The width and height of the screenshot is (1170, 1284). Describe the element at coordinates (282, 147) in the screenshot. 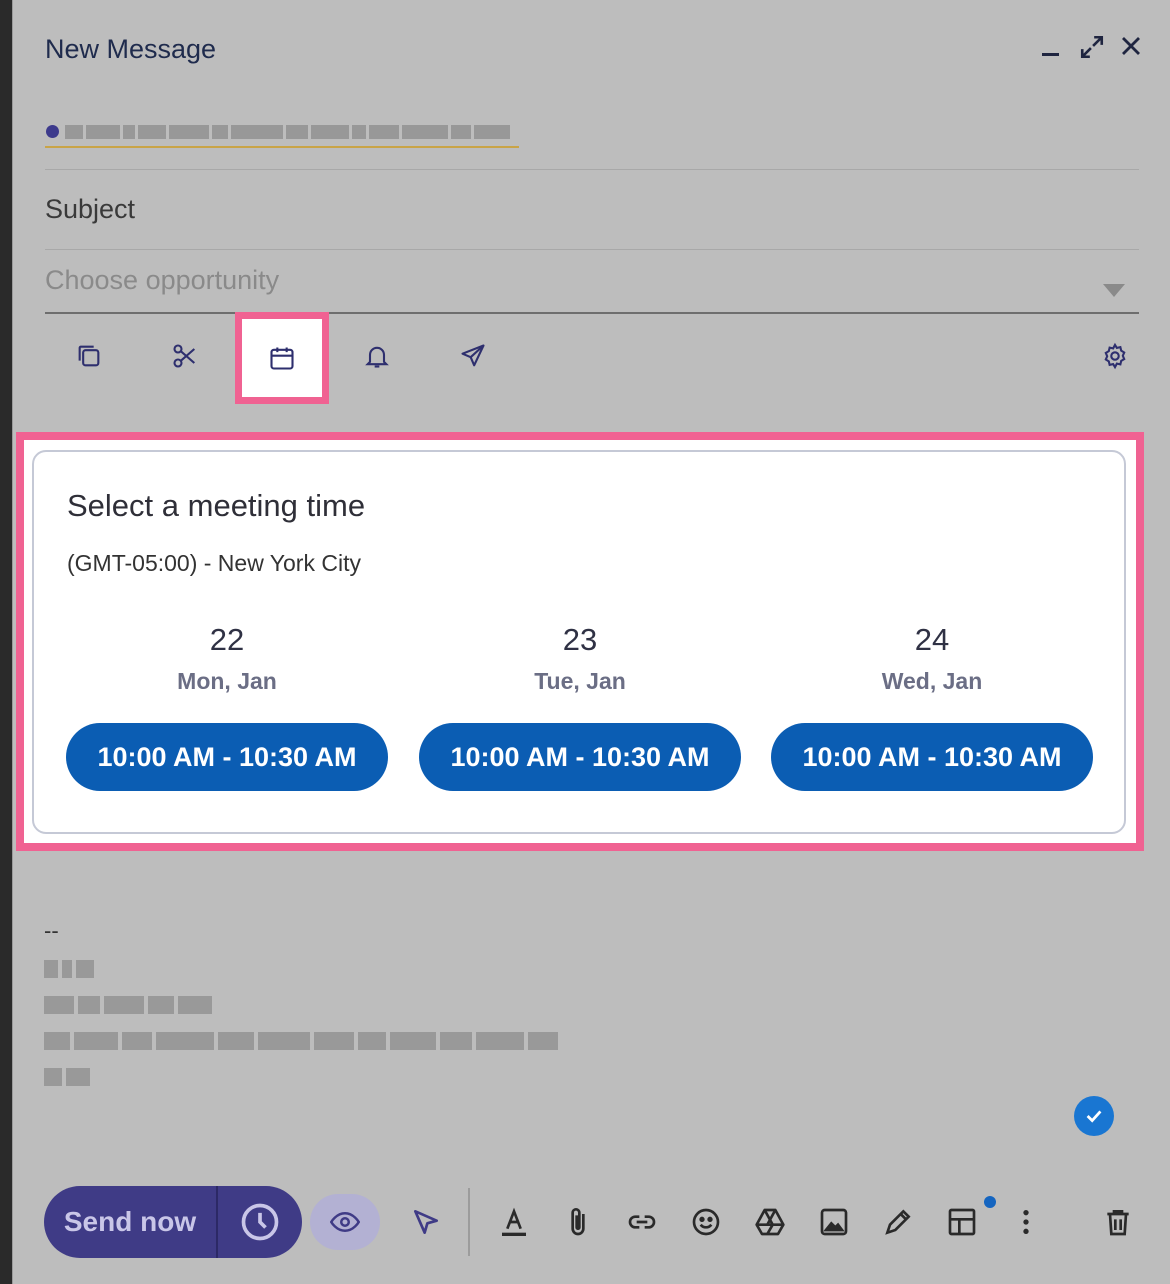

I see `recipient-underline` at that location.